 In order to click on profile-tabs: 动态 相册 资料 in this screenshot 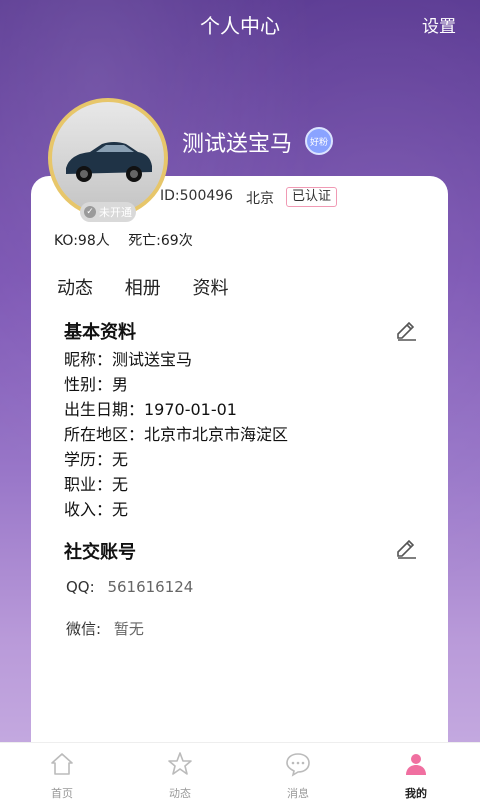, I will do `click(155, 287)`.